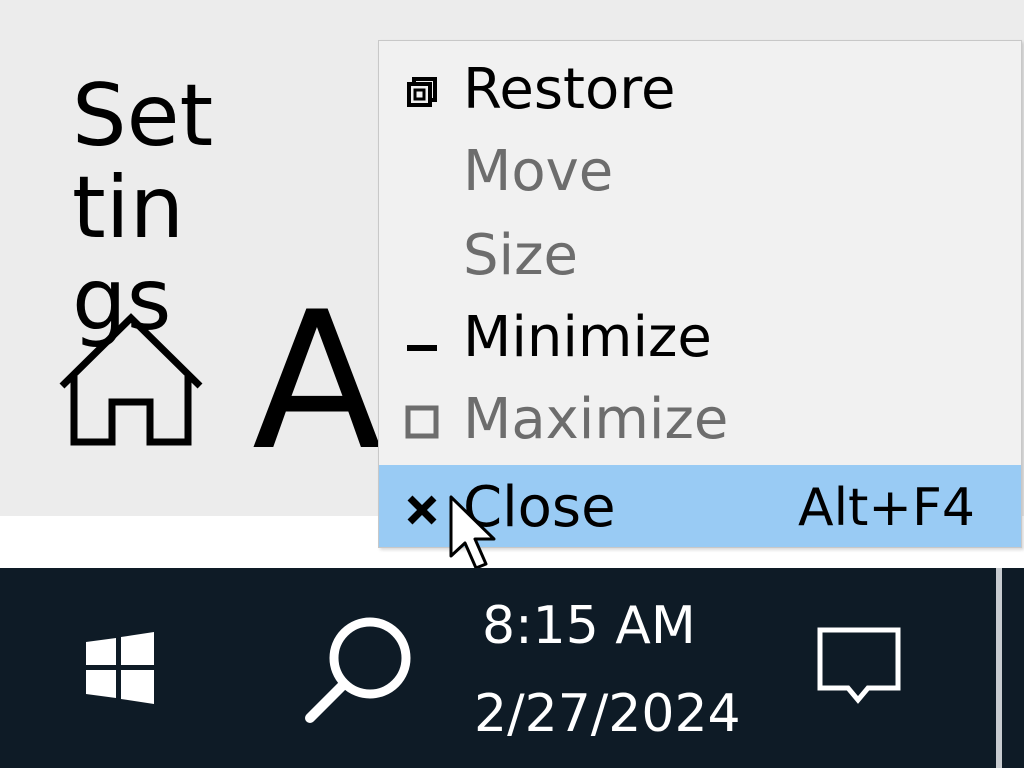 The width and height of the screenshot is (1024, 768). What do you see at coordinates (538, 171) in the screenshot?
I see `menu-item-label: Move` at bounding box center [538, 171].